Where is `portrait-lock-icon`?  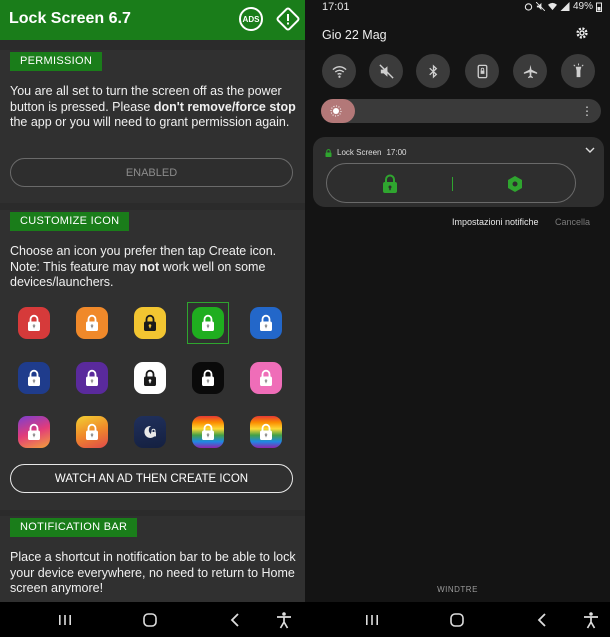
portrait-lock-icon is located at coordinates (482, 71).